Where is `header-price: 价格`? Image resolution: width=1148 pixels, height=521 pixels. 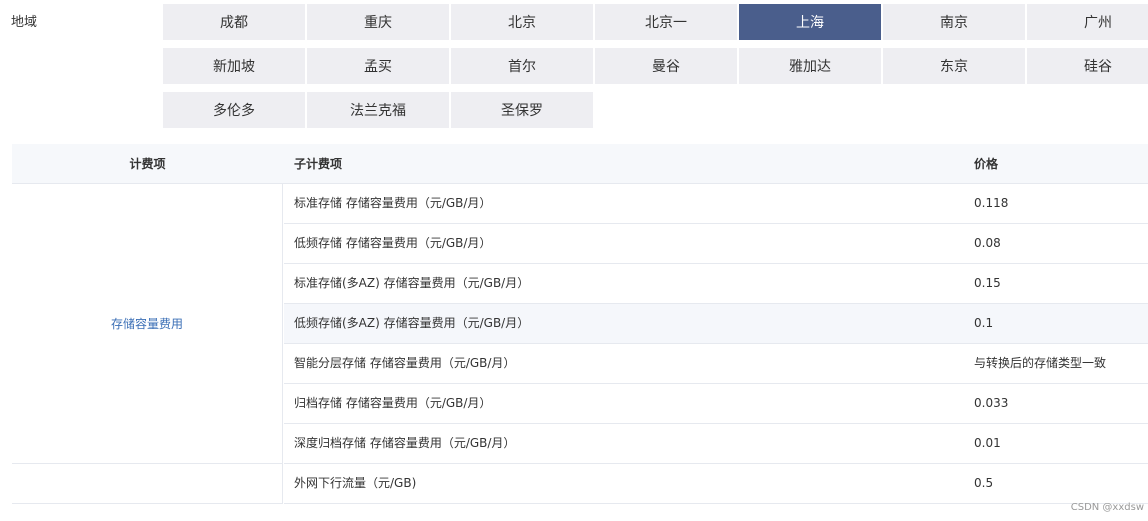
header-price: 价格 is located at coordinates (986, 164).